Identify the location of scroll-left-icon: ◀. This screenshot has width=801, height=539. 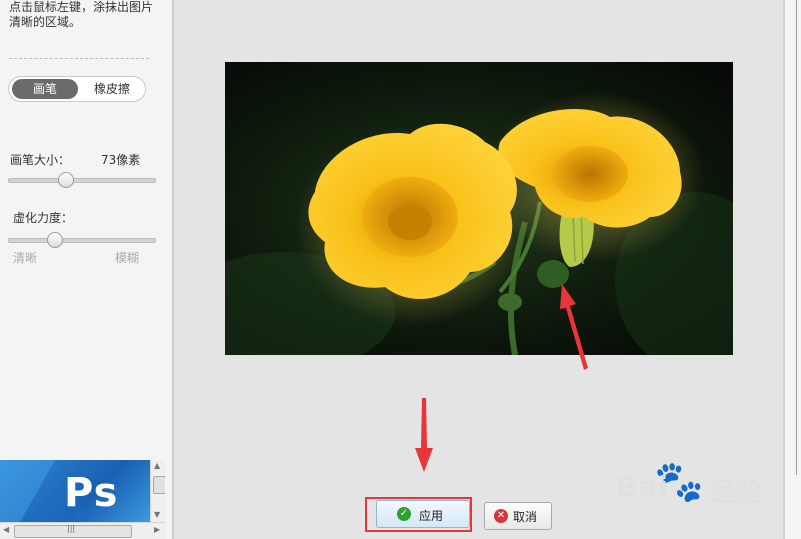
(6, 529).